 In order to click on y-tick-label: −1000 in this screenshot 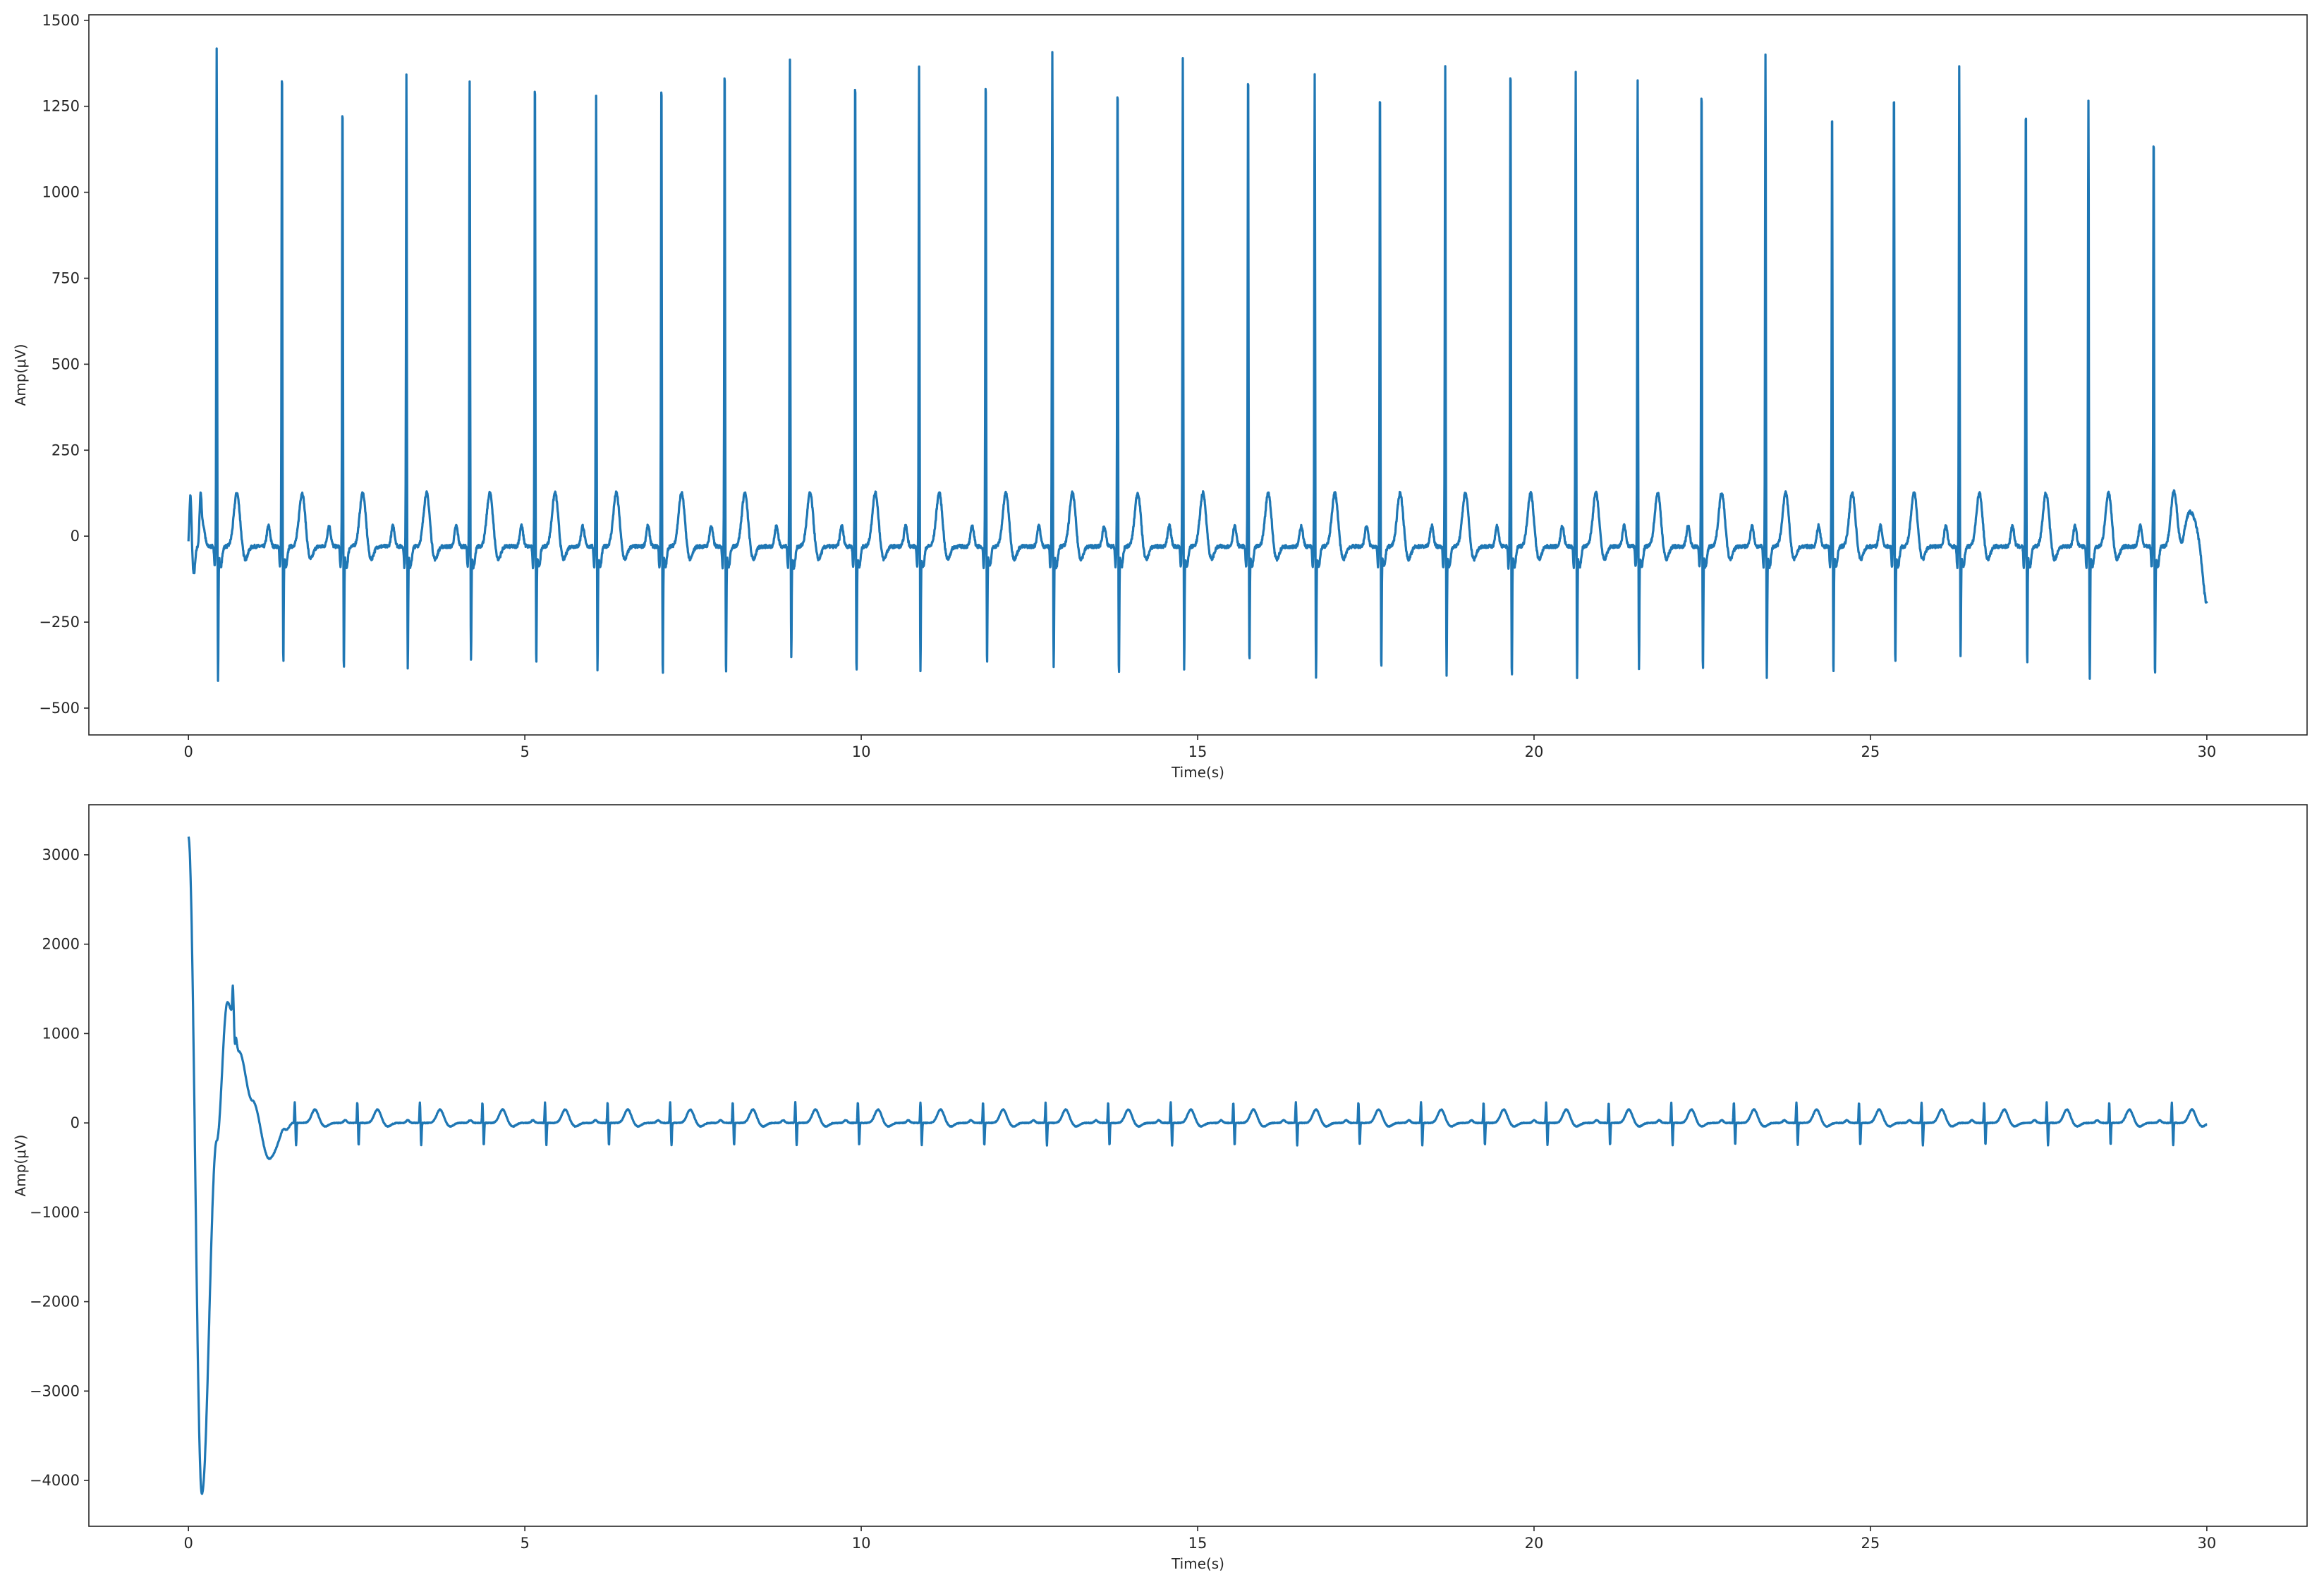, I will do `click(55, 1212)`.